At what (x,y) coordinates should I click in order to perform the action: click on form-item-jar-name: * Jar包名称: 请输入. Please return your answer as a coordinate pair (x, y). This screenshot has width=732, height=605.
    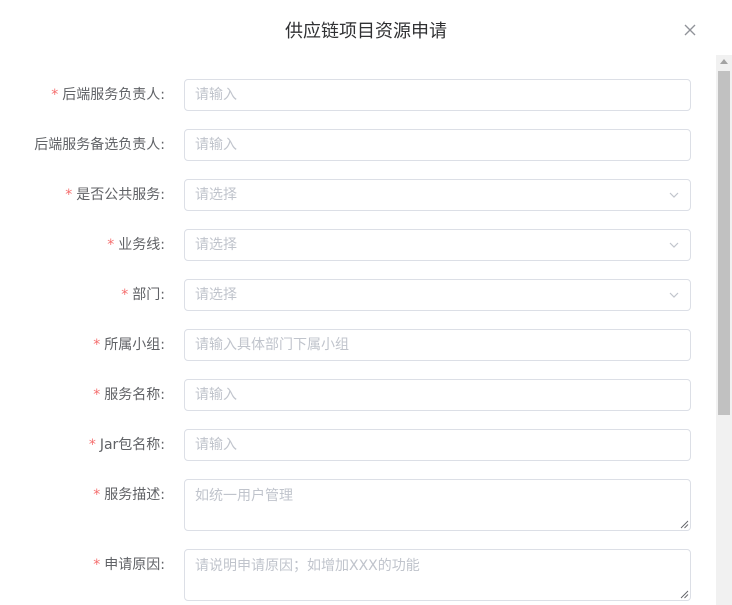
    Looking at the image, I should click on (358, 445).